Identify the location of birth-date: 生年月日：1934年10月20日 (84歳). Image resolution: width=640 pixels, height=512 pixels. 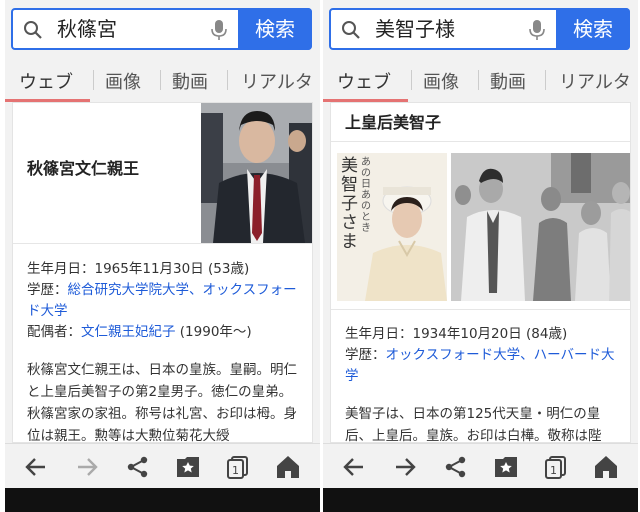
(456, 334).